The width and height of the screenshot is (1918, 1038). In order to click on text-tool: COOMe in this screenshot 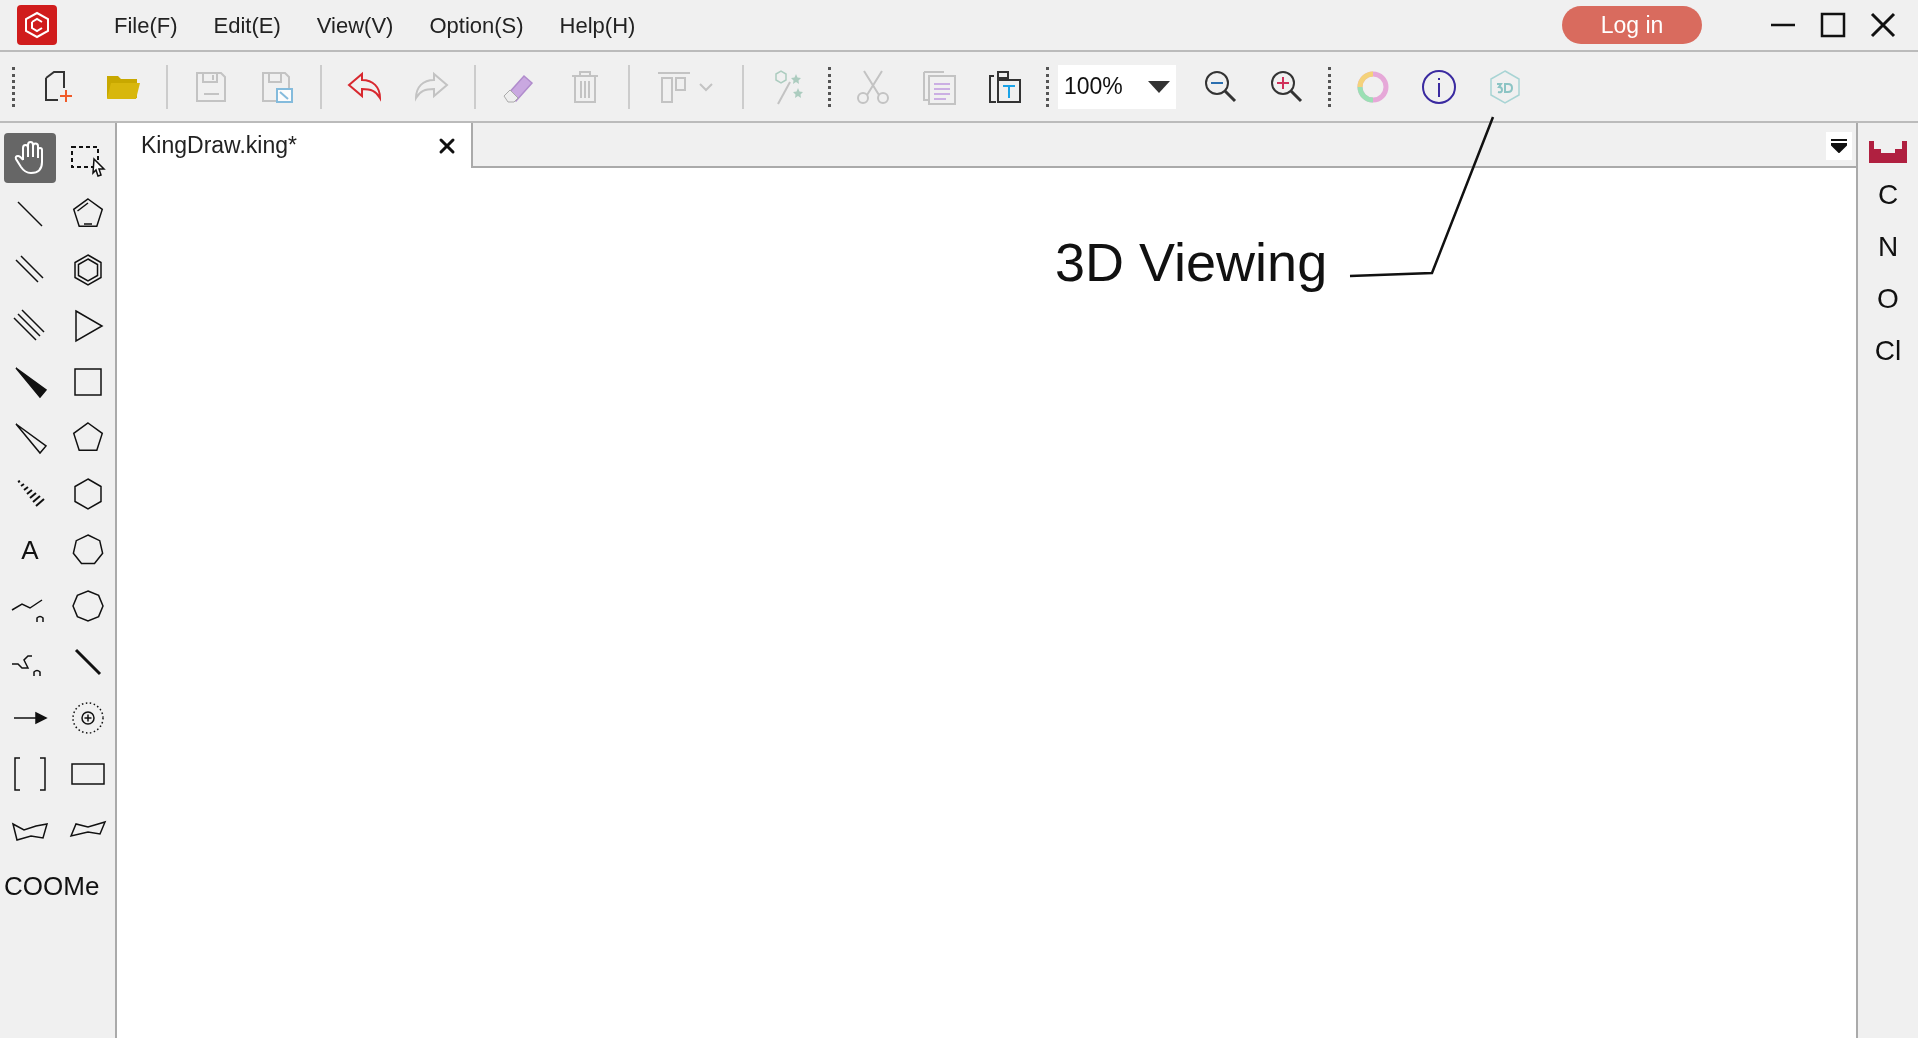, I will do `click(59, 886)`.